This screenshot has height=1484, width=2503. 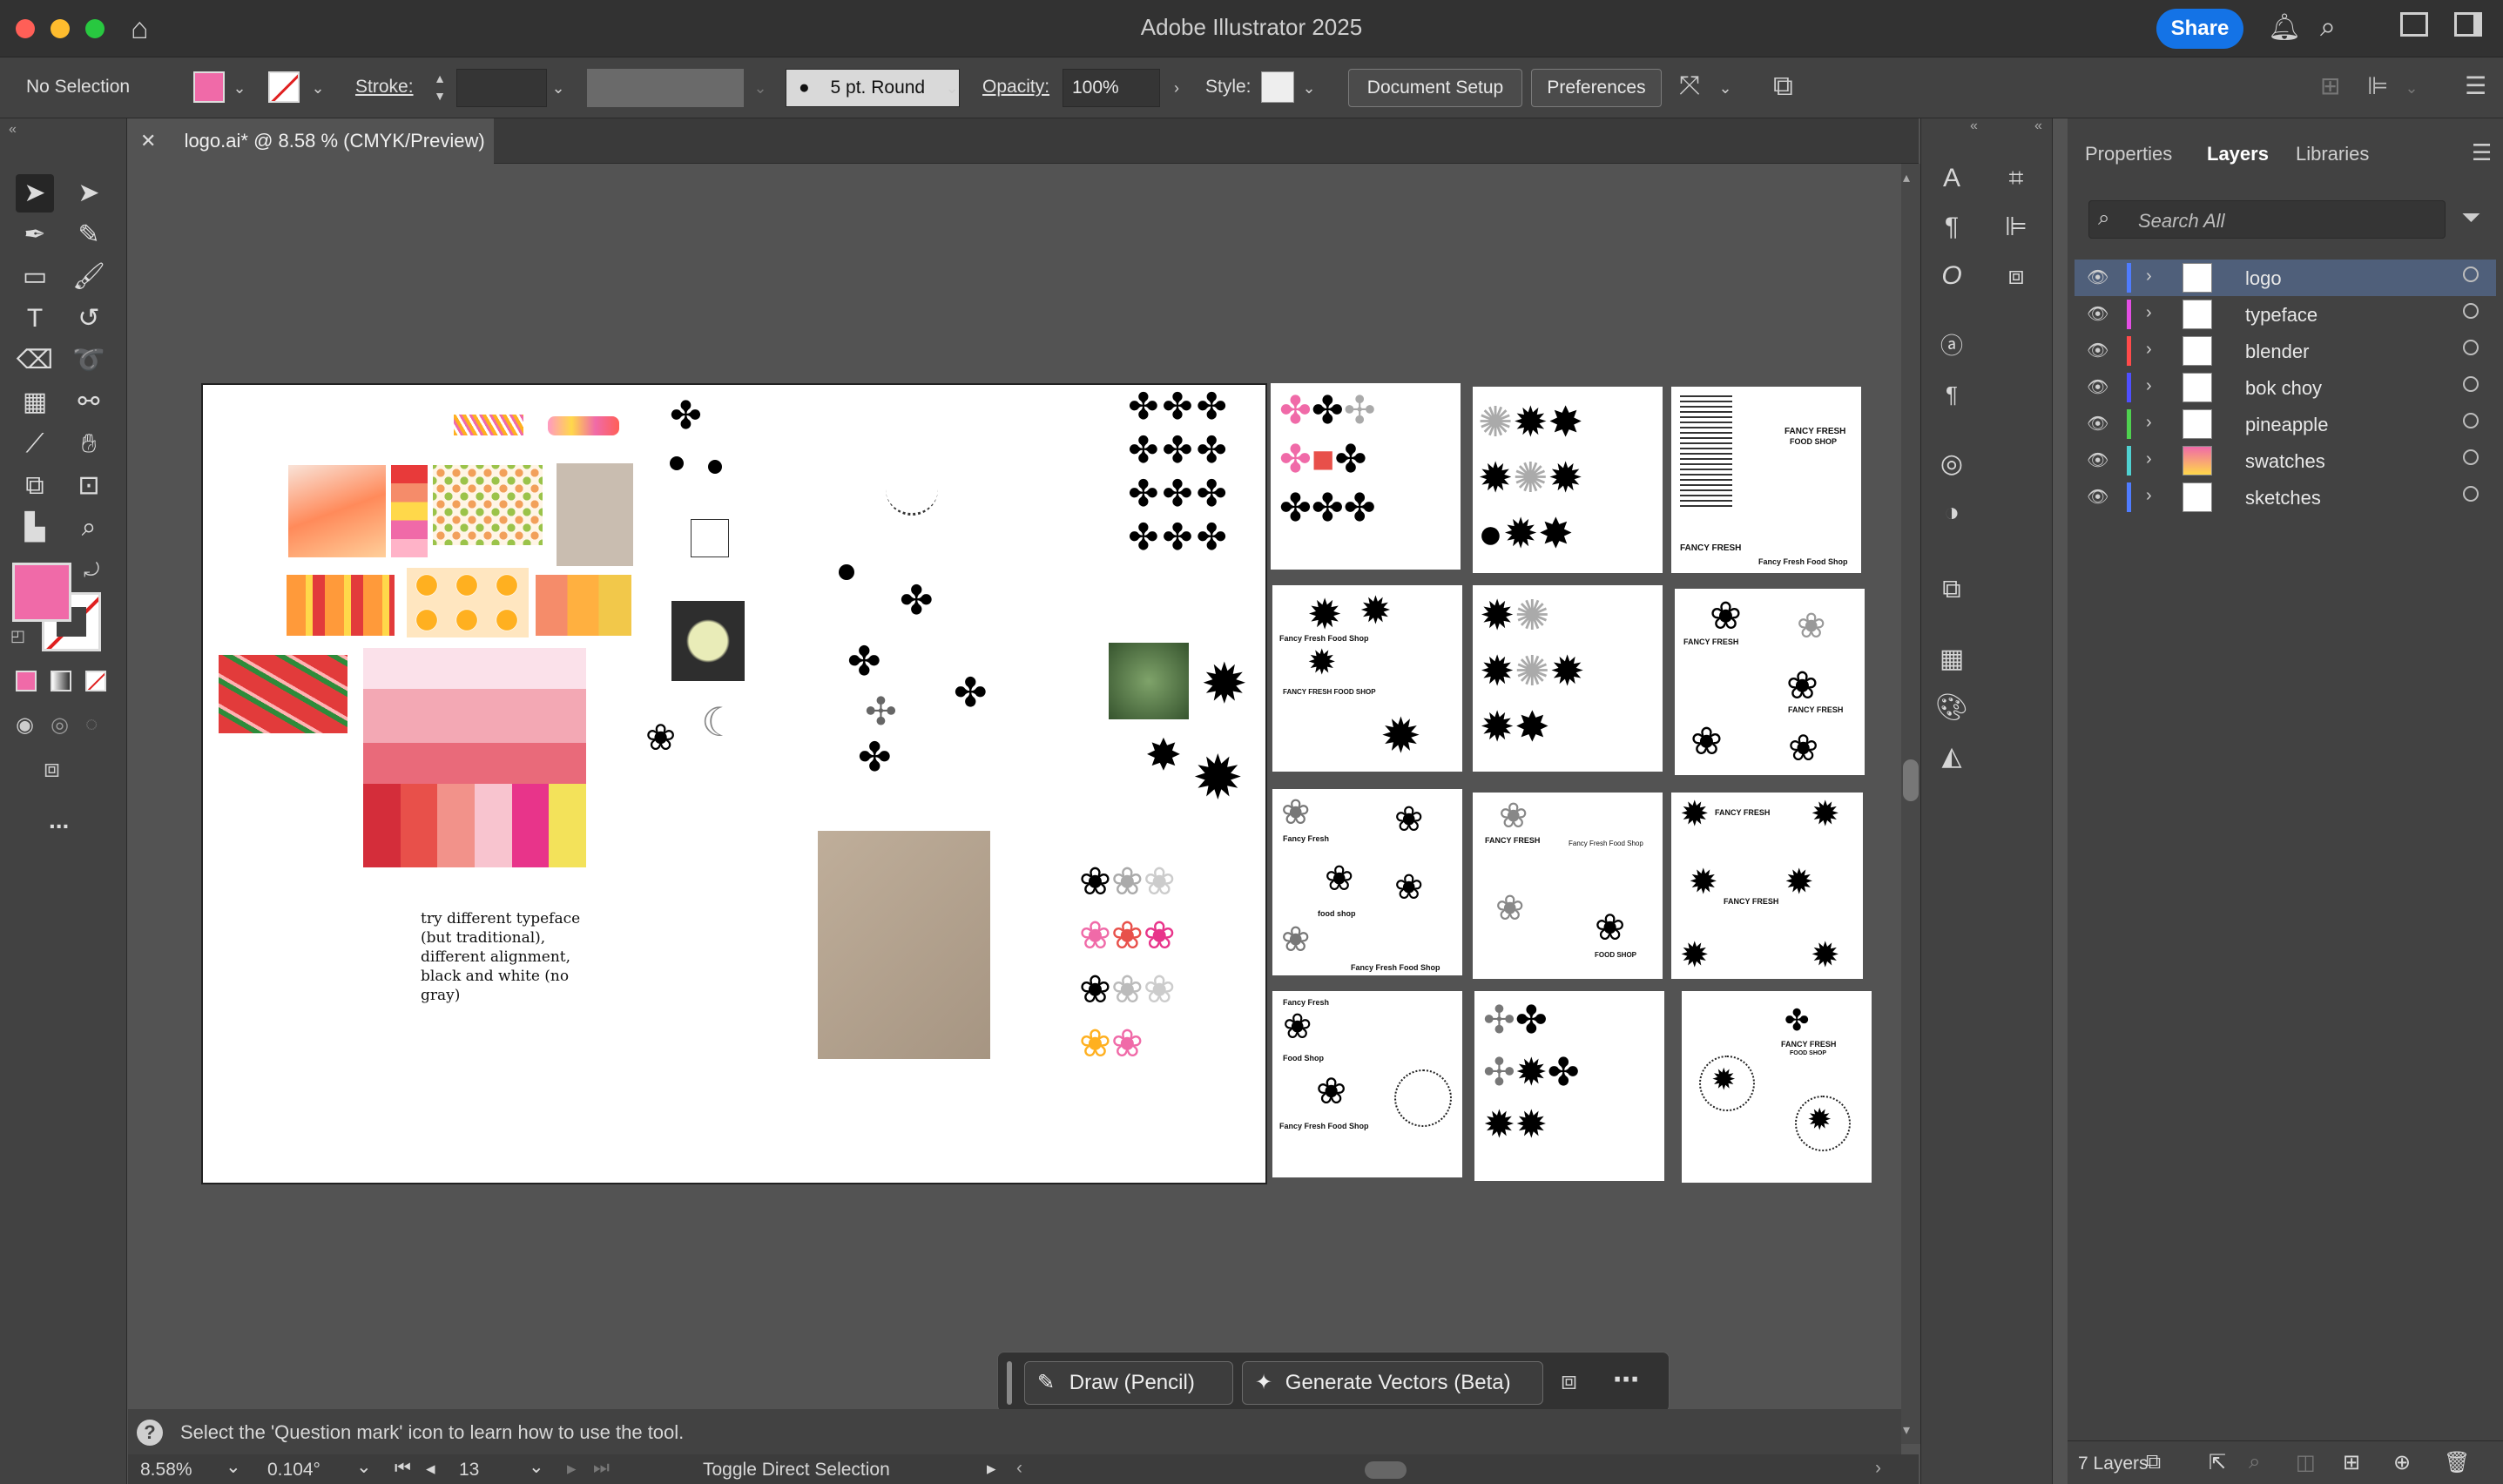 I want to click on gradient-panel-icon: ◭, so click(x=1951, y=757).